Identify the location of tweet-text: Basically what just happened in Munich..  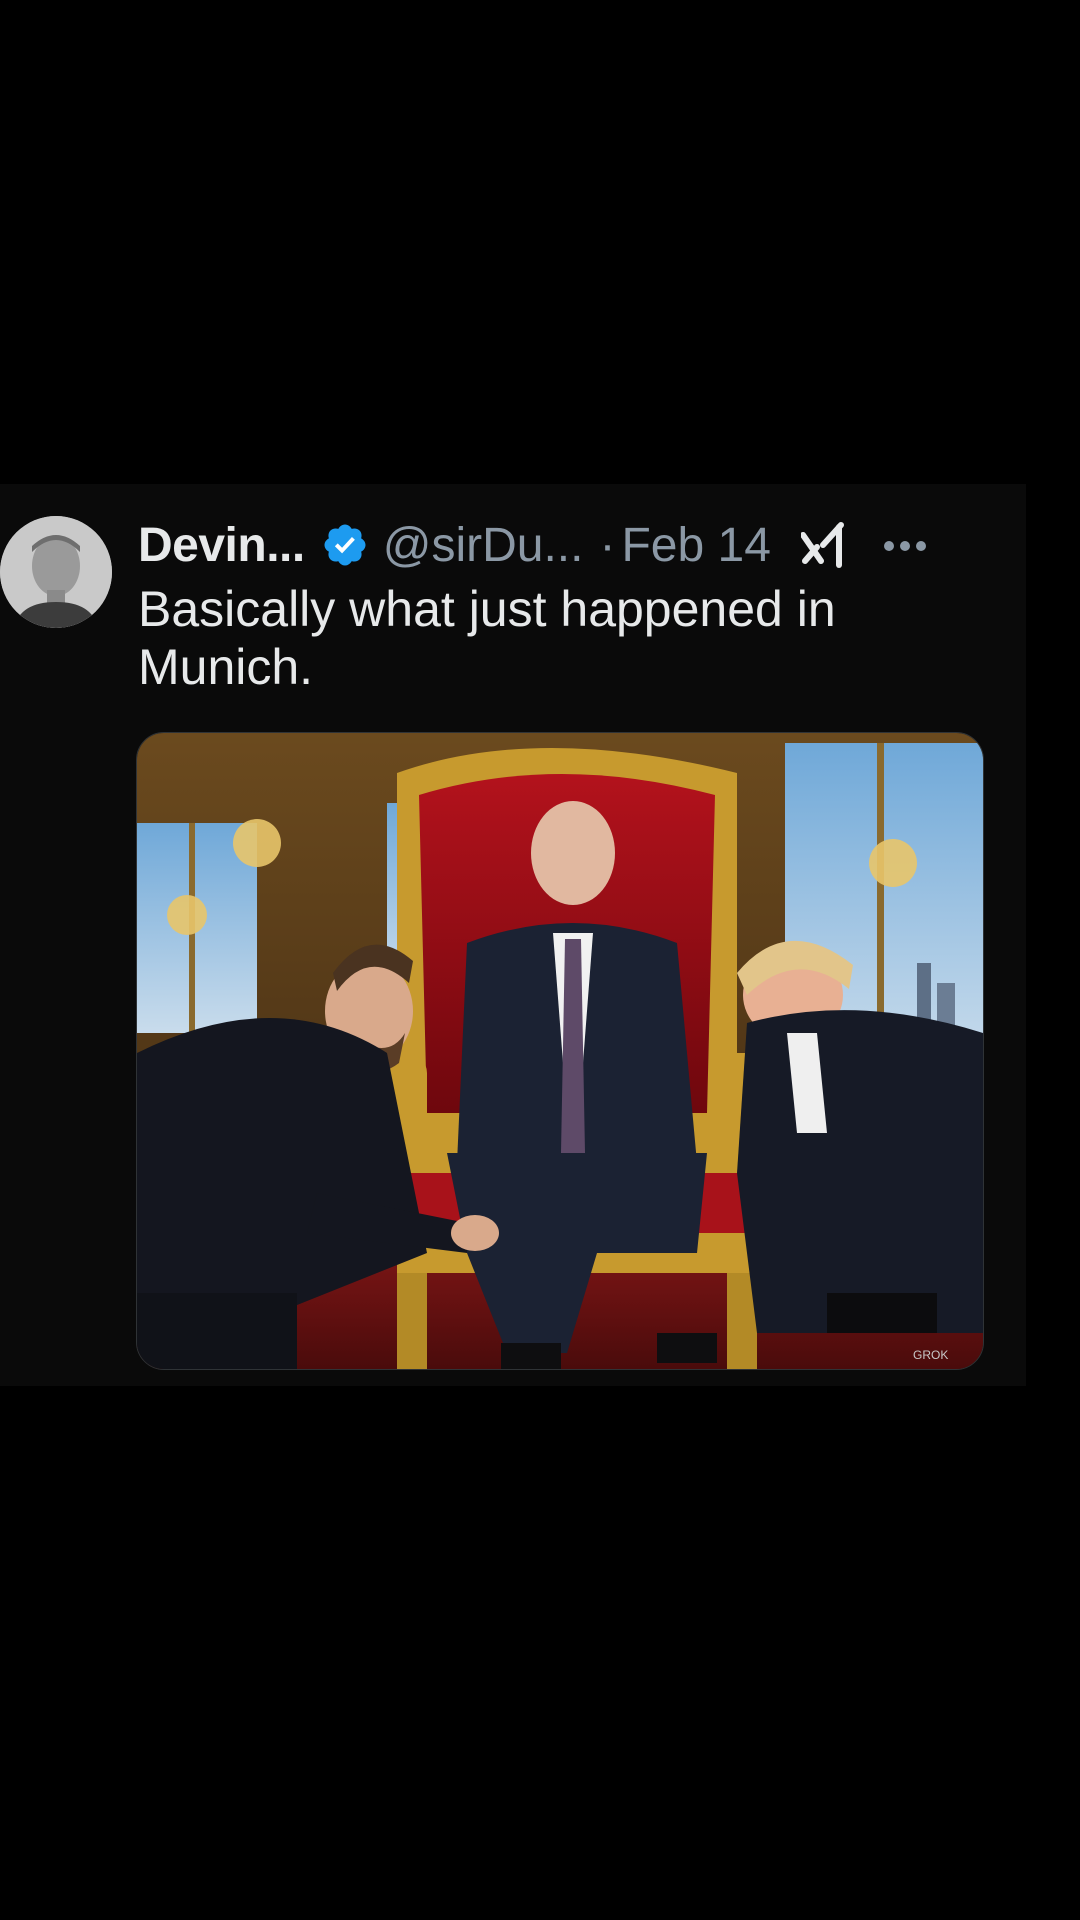
(487, 638).